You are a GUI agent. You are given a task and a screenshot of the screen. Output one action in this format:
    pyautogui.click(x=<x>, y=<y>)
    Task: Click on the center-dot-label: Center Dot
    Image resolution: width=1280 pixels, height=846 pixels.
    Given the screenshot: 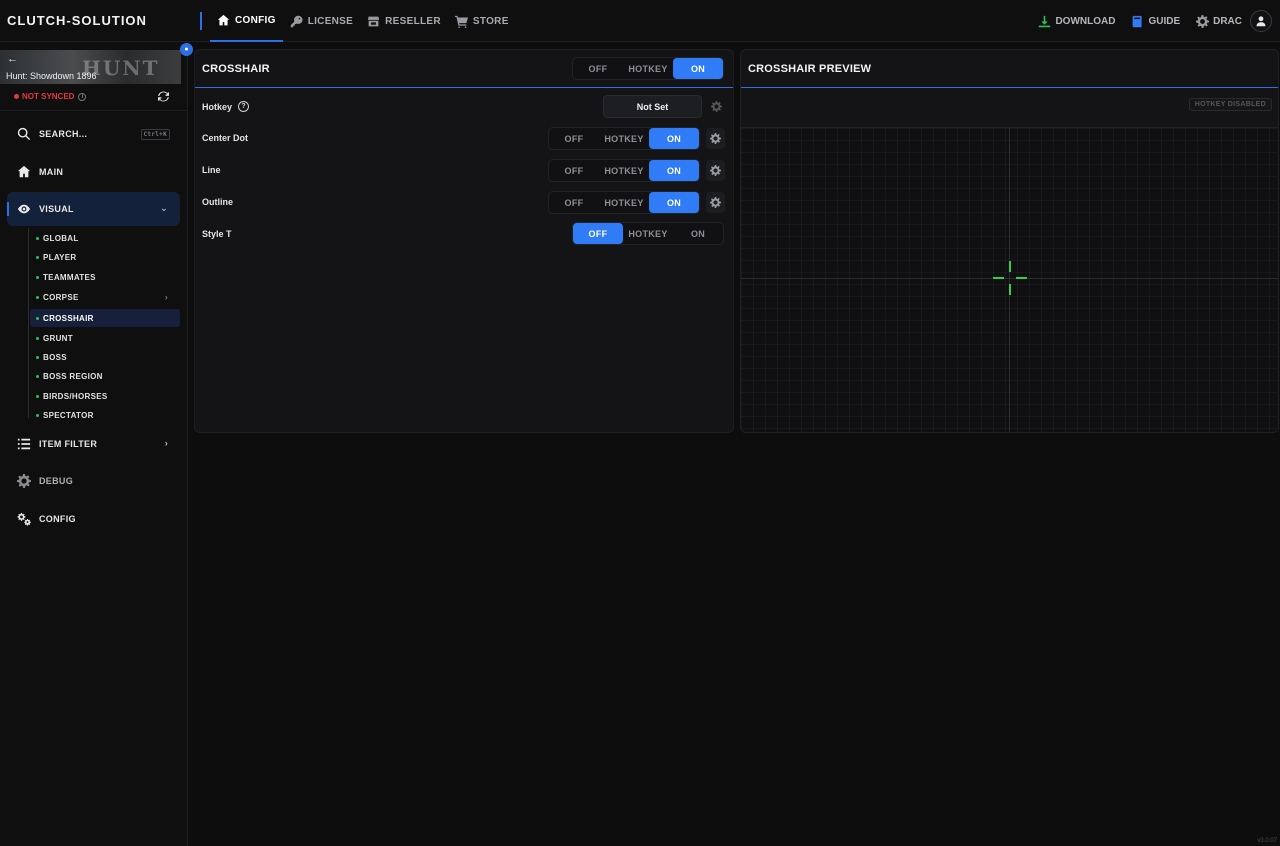 What is the action you would take?
    pyautogui.click(x=225, y=138)
    